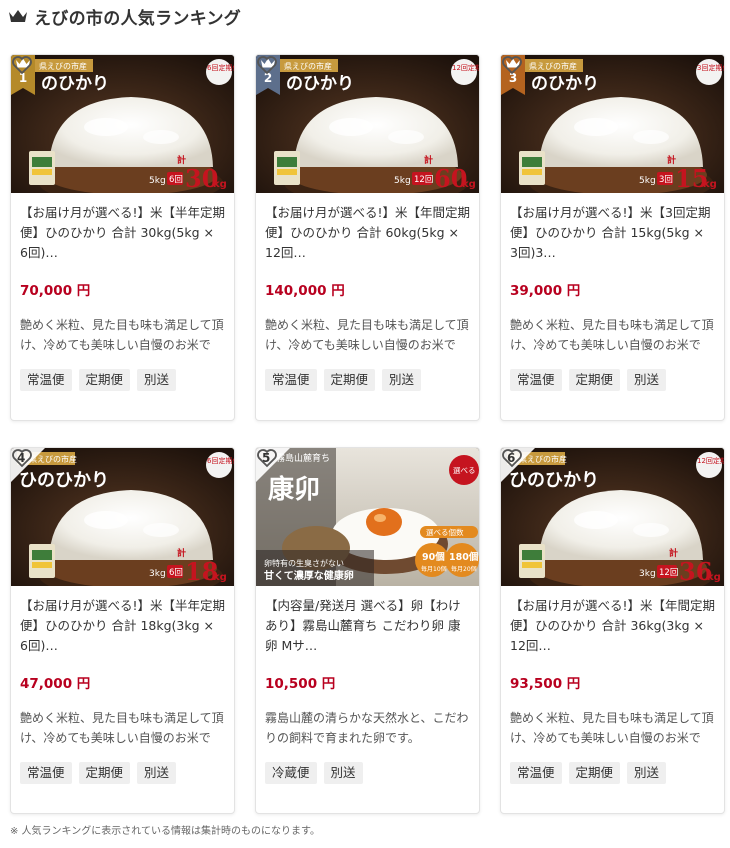  I want to click on product-thumbnail: 県えびの市産 のひかり 5kg 12回 計 60 kg 12回定期便 2, so click(368, 124).